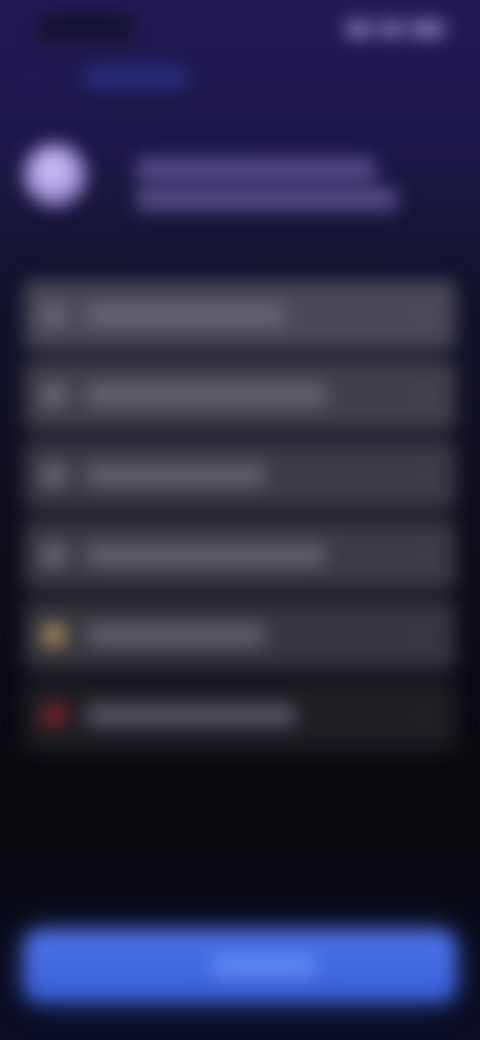  I want to click on status-time, so click(86, 27).